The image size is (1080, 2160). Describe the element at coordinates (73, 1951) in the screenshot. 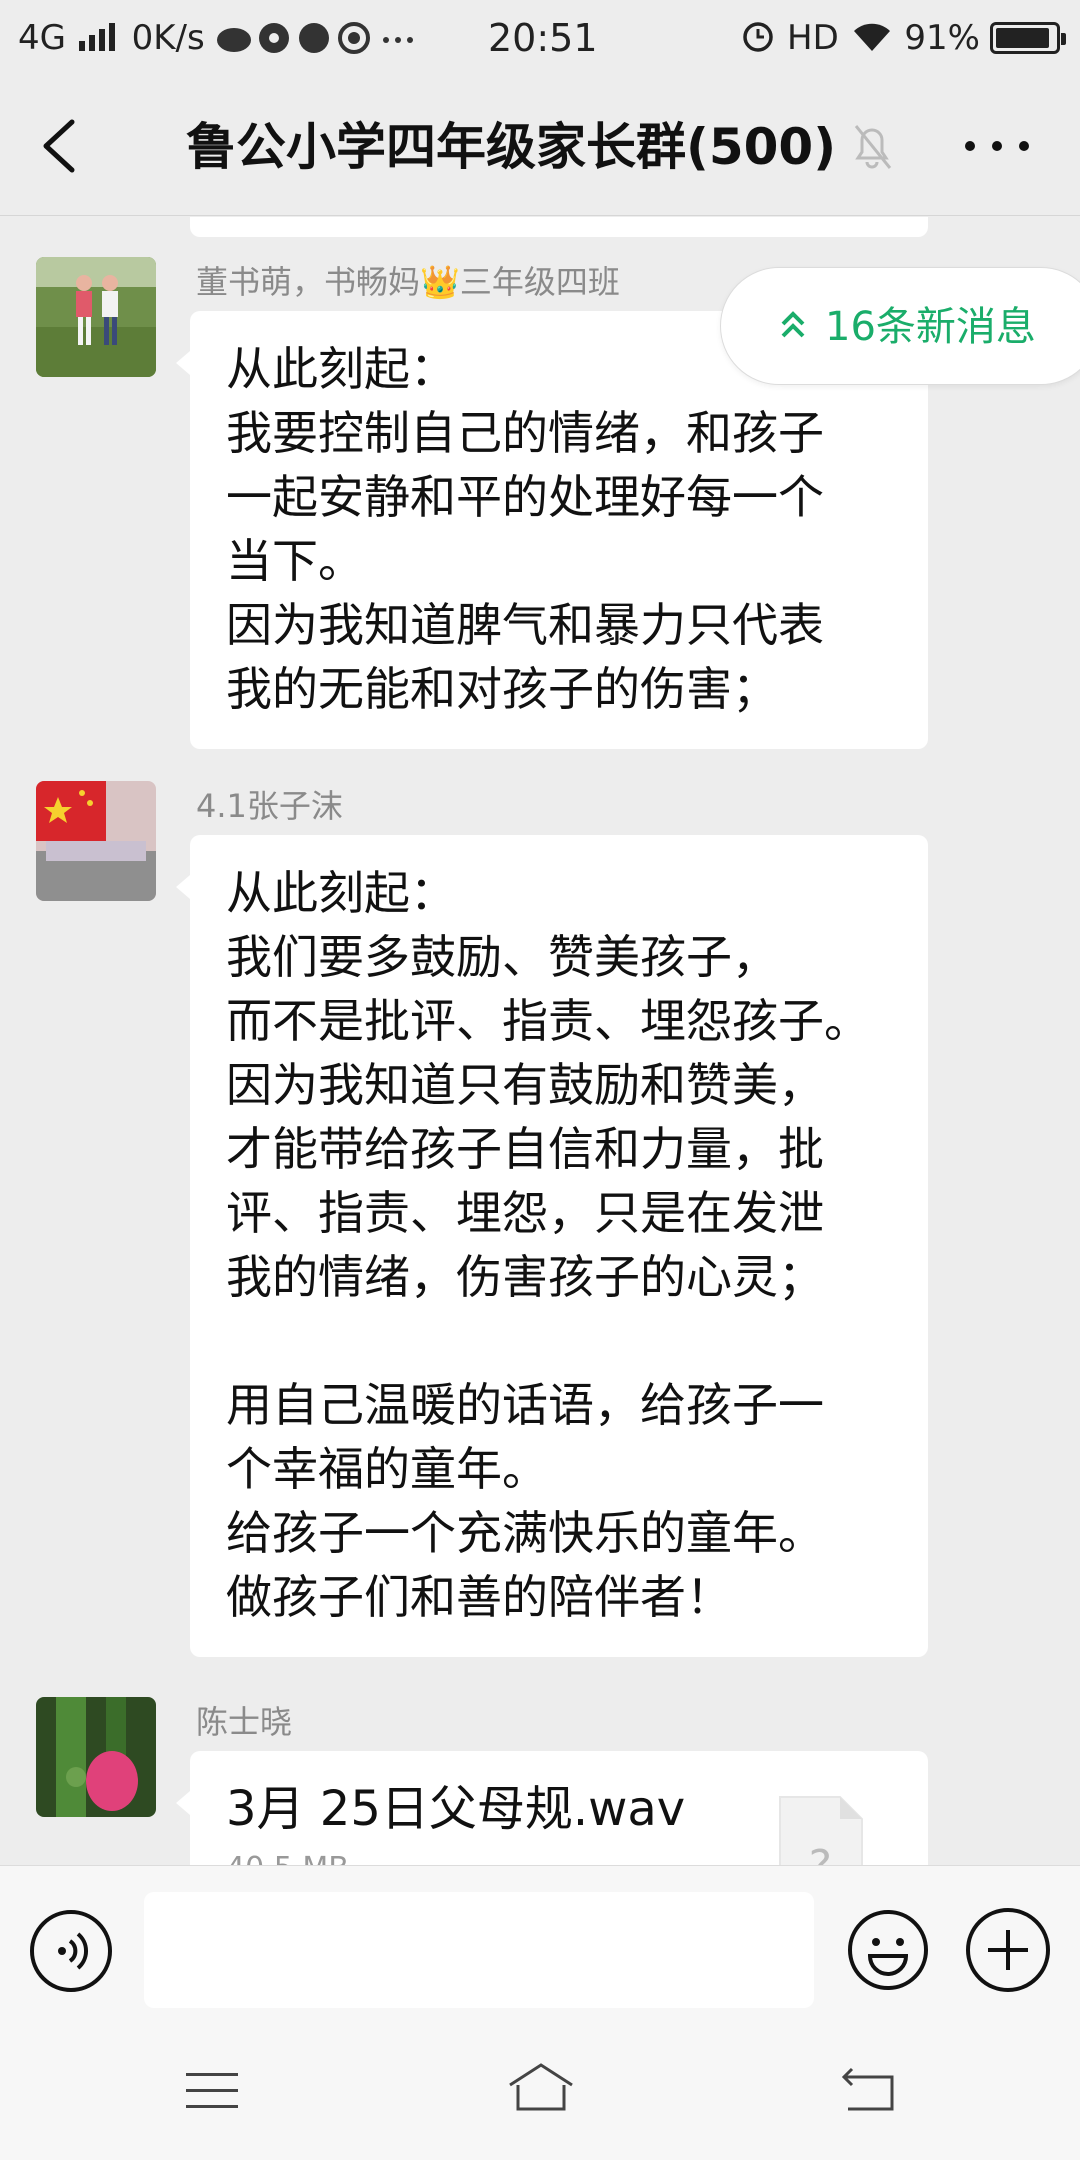

I see `voice-icon` at that location.